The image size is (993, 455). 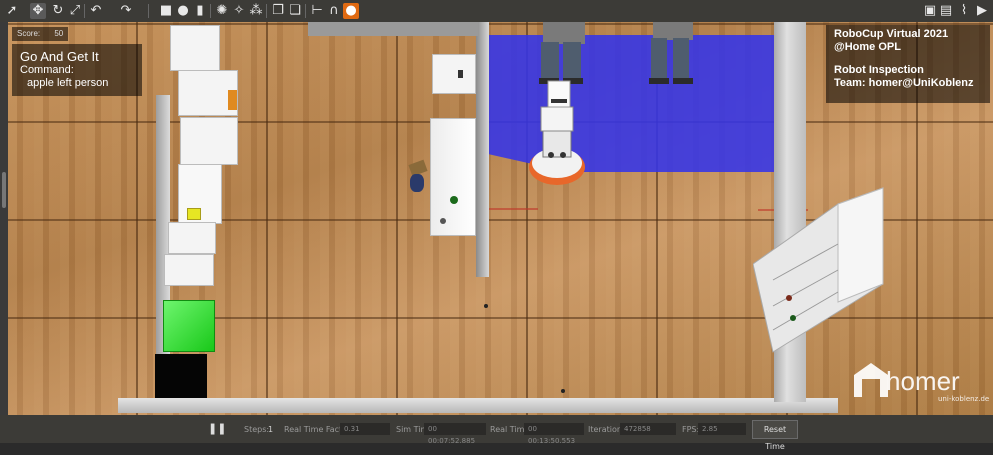 I want to click on directional-light-icon: ⁂, so click(x=256, y=11).